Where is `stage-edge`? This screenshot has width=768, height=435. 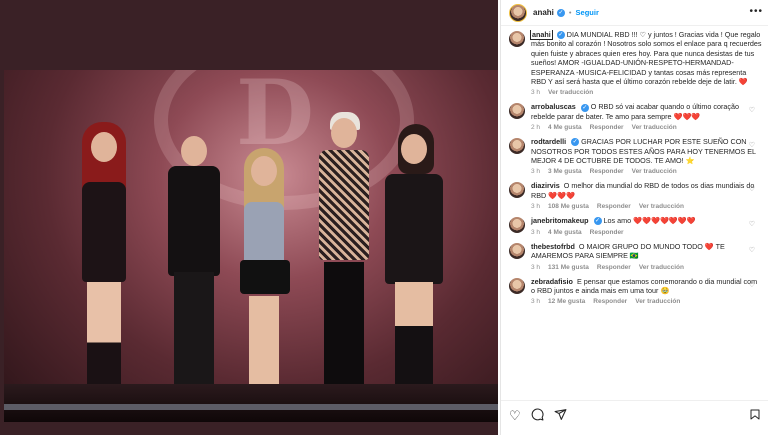 stage-edge is located at coordinates (251, 407).